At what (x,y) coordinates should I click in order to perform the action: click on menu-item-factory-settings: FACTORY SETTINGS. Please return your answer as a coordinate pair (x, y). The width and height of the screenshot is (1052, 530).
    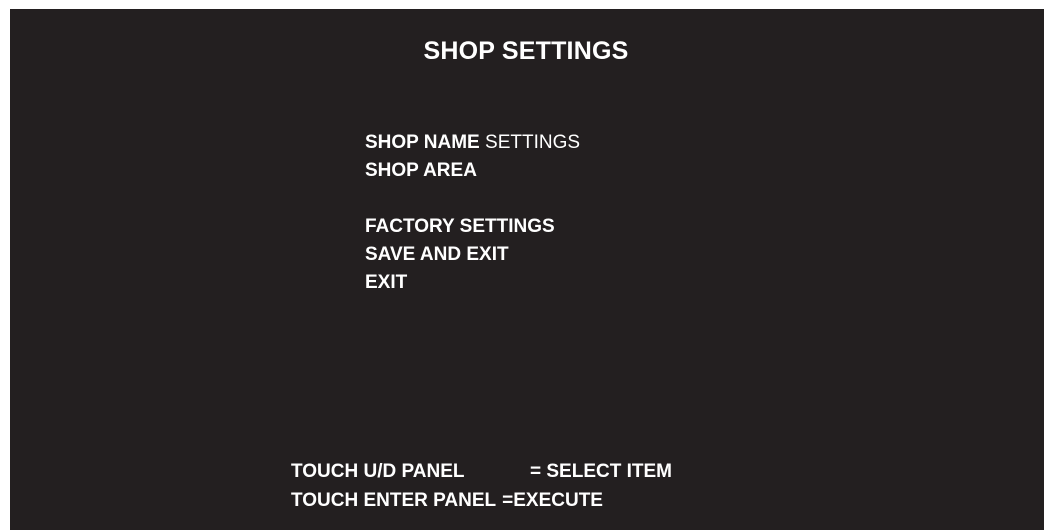
    Looking at the image, I should click on (472, 227).